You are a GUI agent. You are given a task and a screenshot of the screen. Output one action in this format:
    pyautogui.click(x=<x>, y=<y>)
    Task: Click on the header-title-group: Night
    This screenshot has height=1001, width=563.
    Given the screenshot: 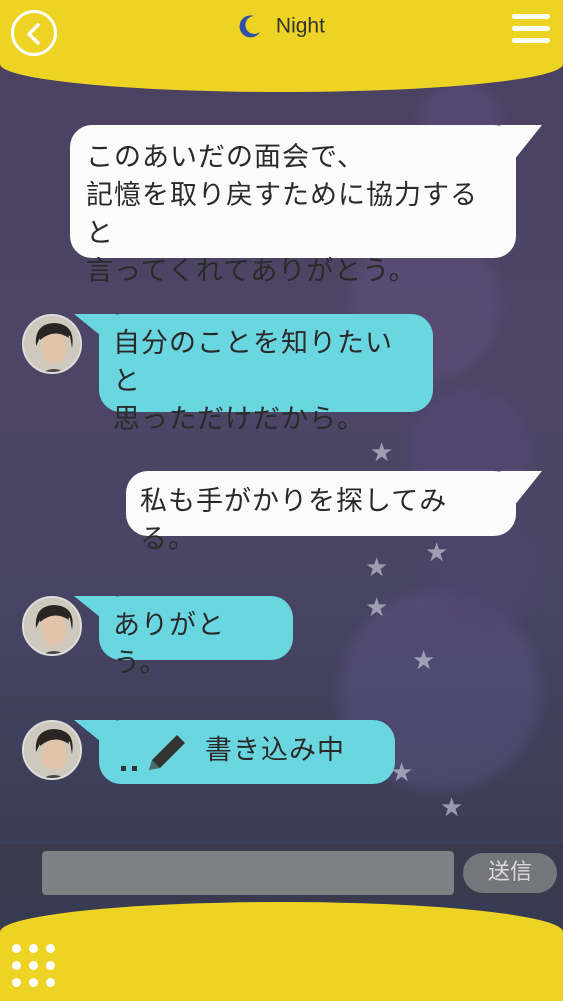 What is the action you would take?
    pyautogui.click(x=281, y=26)
    